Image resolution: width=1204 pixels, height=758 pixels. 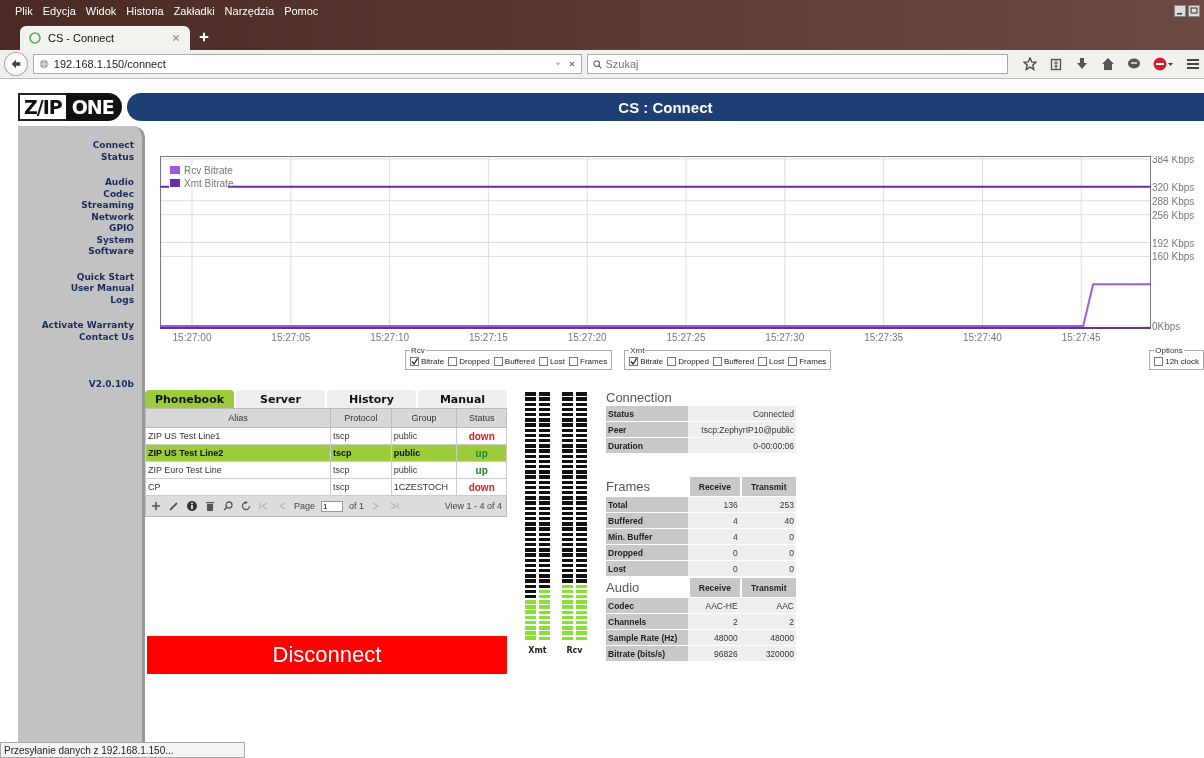 What do you see at coordinates (1194, 11) in the screenshot?
I see `restore-icon` at bounding box center [1194, 11].